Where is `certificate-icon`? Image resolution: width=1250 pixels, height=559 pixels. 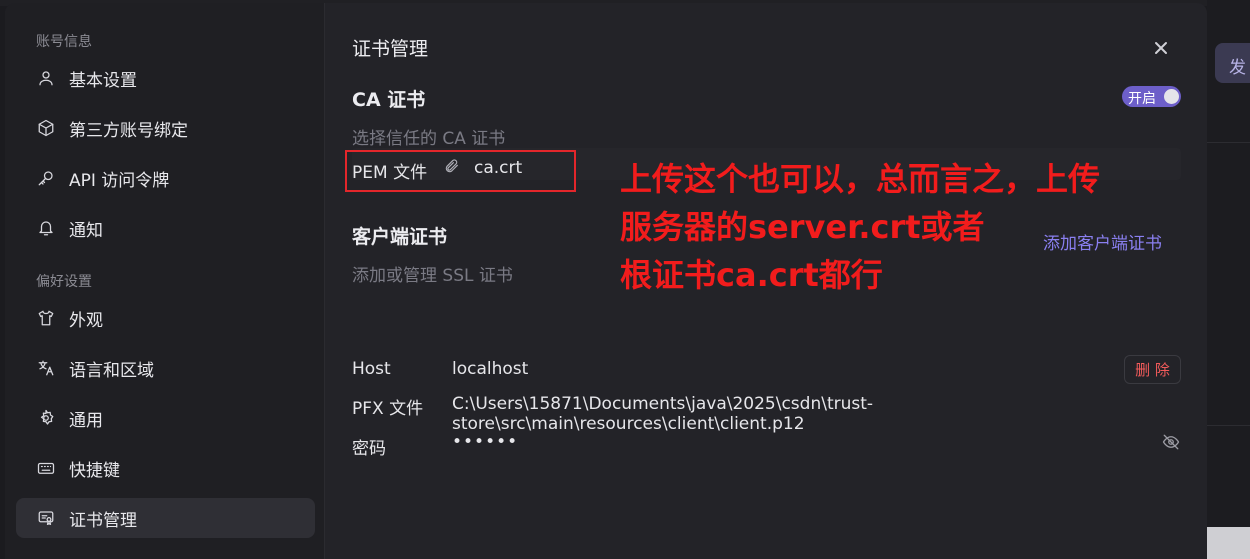 certificate-icon is located at coordinates (46, 518).